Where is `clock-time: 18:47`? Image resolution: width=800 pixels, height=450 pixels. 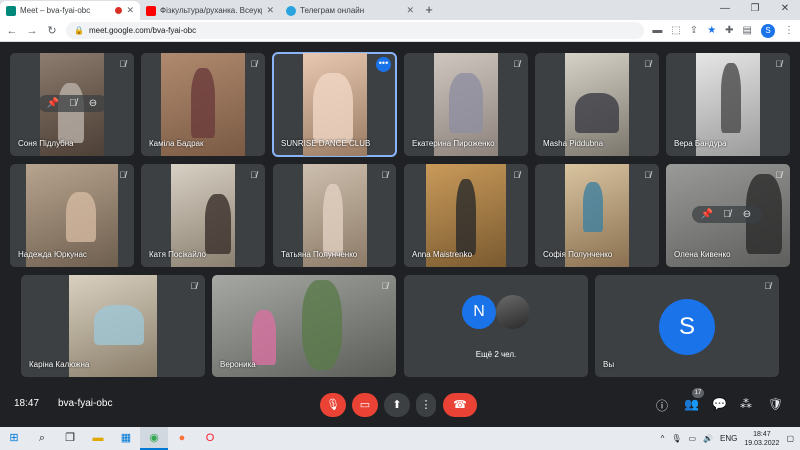 clock-time: 18:47 is located at coordinates (762, 434).